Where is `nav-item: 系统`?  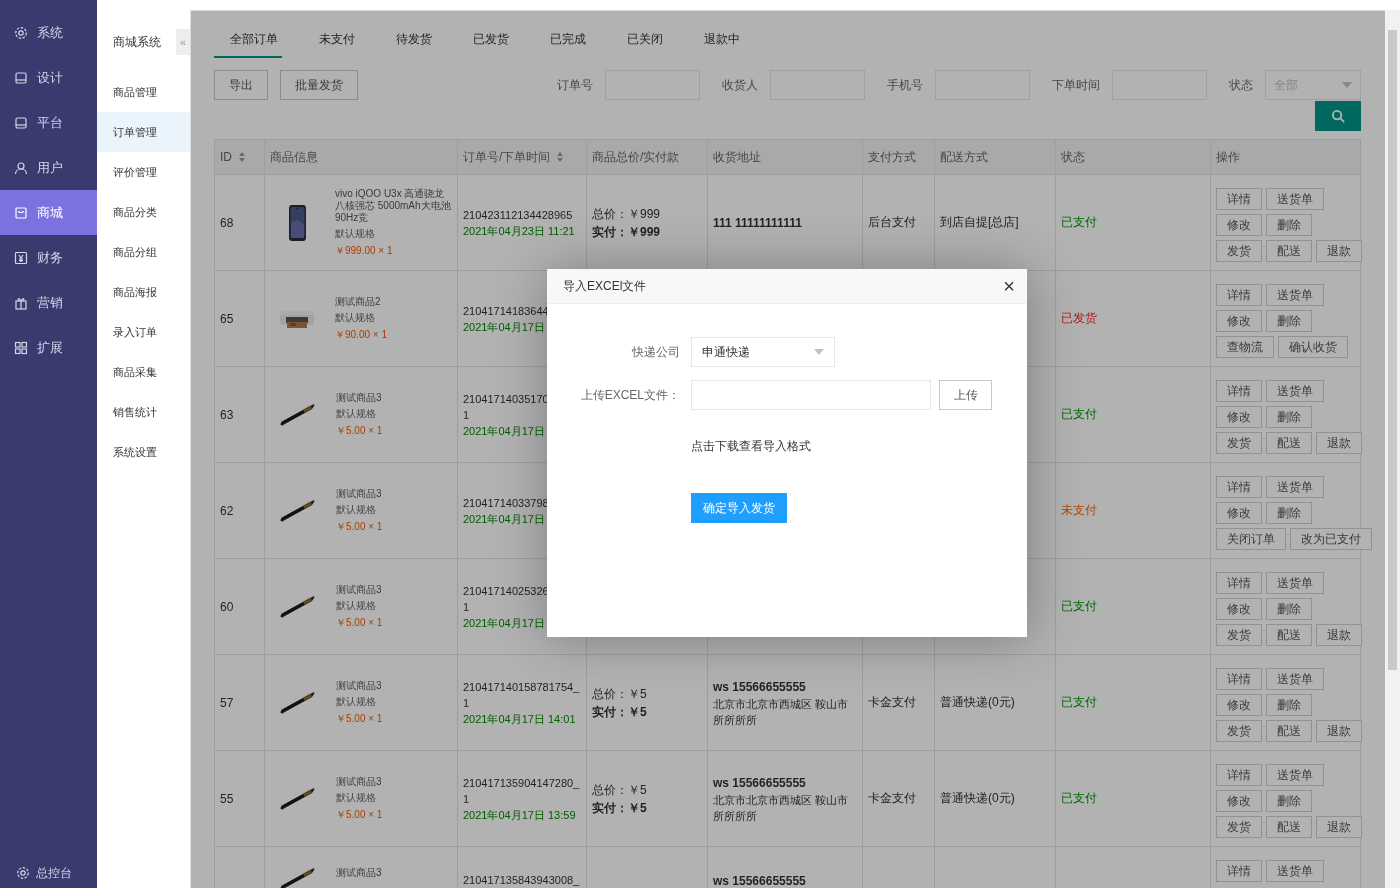
nav-item: 系统 is located at coordinates (48, 32).